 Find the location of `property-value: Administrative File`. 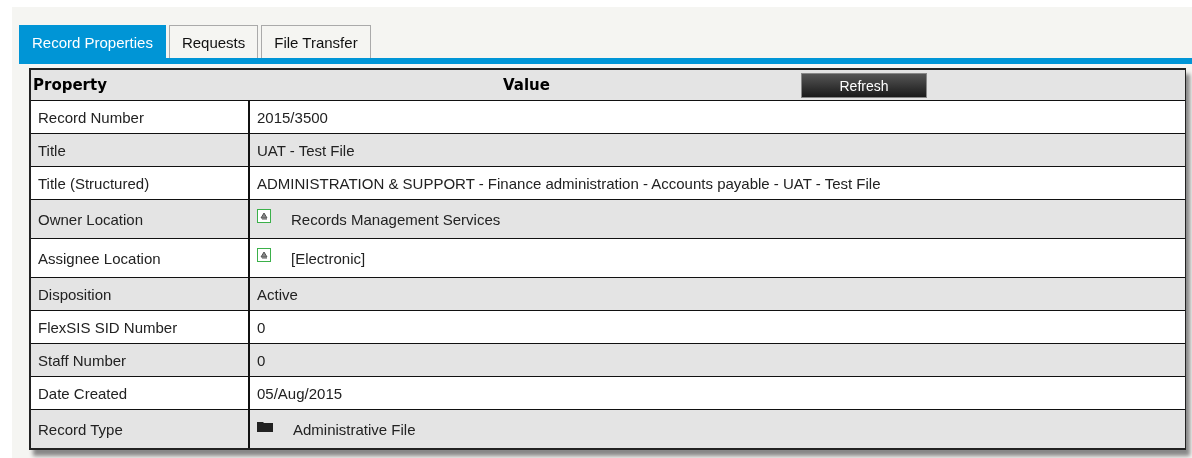

property-value: Administrative File is located at coordinates (354, 429).